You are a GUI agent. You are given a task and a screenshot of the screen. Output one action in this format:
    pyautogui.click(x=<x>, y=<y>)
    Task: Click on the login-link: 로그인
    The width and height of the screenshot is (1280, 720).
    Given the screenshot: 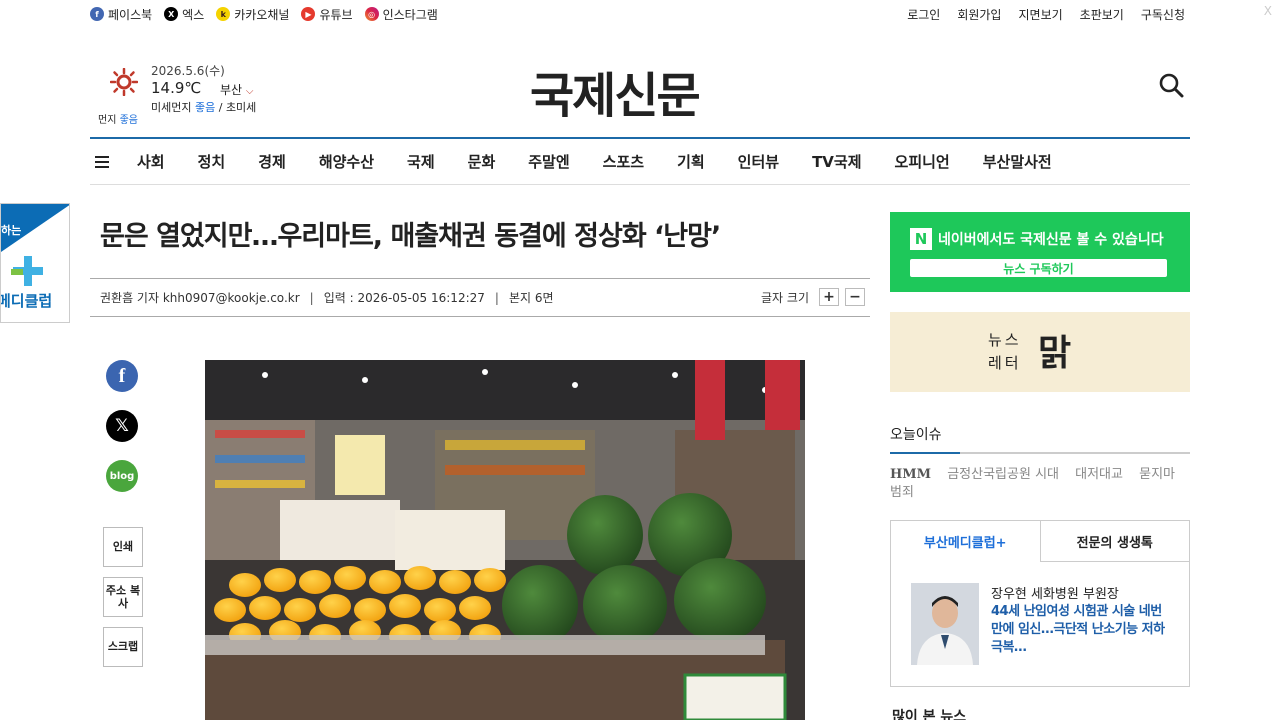 What is the action you would take?
    pyautogui.click(x=923, y=14)
    